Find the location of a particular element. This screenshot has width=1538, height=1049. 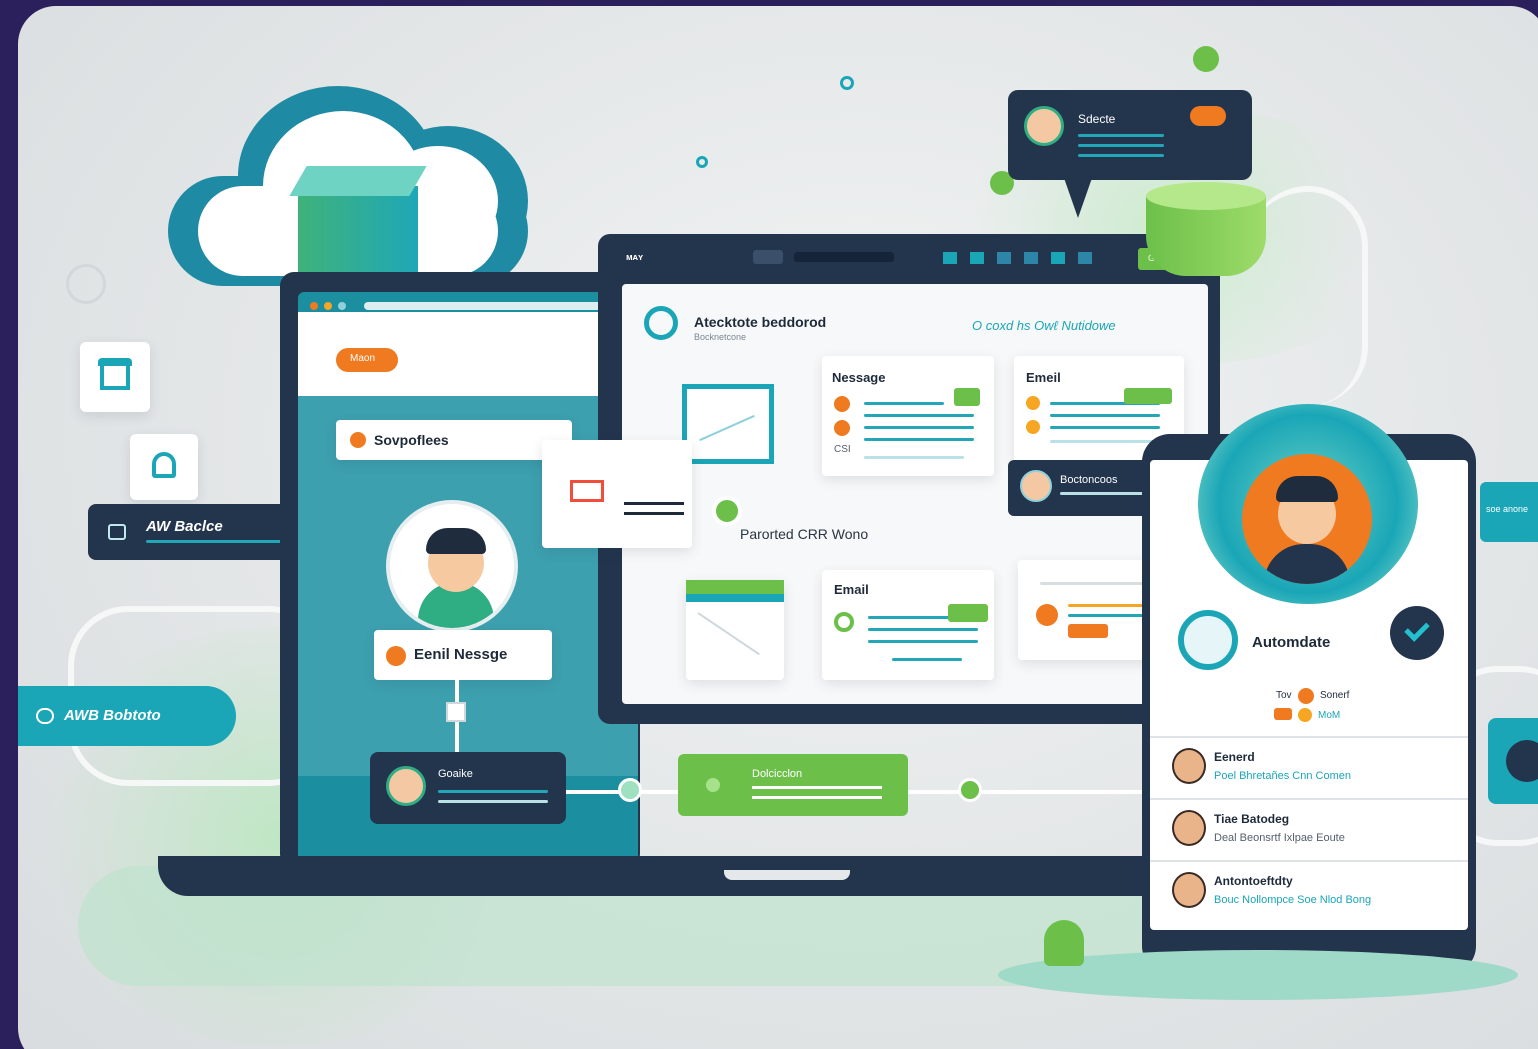

list-item: Tiae Batodeg Deal Beonsrtf Ixlpae Eoute is located at coordinates (1309, 829).